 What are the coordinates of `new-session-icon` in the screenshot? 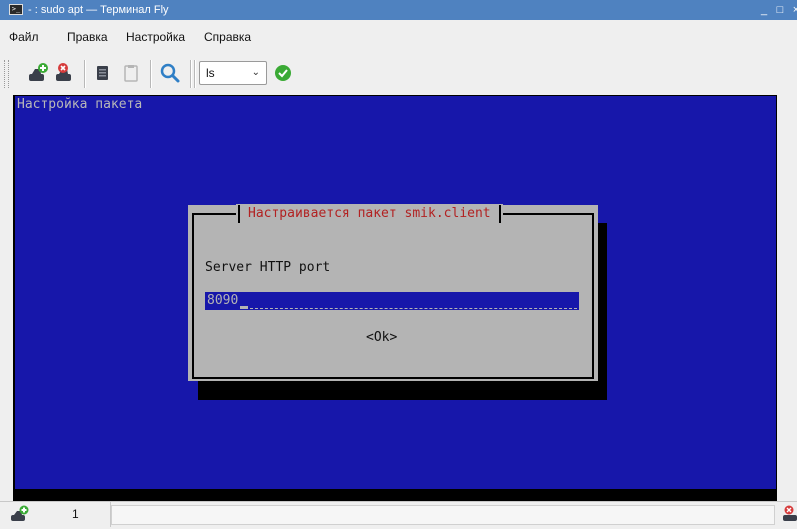 It's located at (38, 73).